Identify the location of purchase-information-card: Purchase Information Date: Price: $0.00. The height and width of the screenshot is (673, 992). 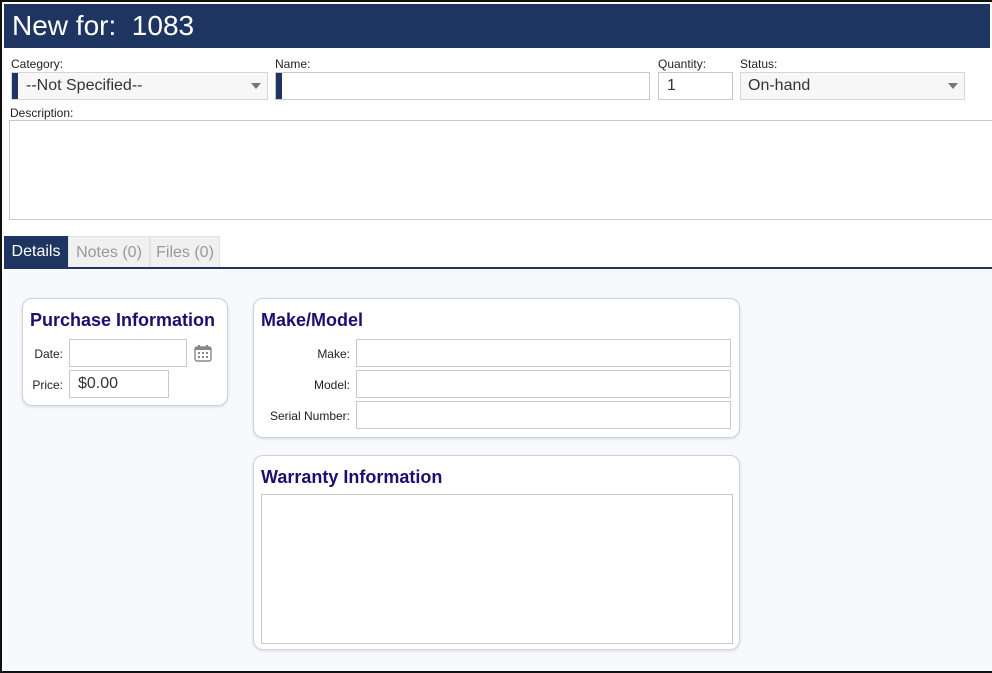
(125, 352).